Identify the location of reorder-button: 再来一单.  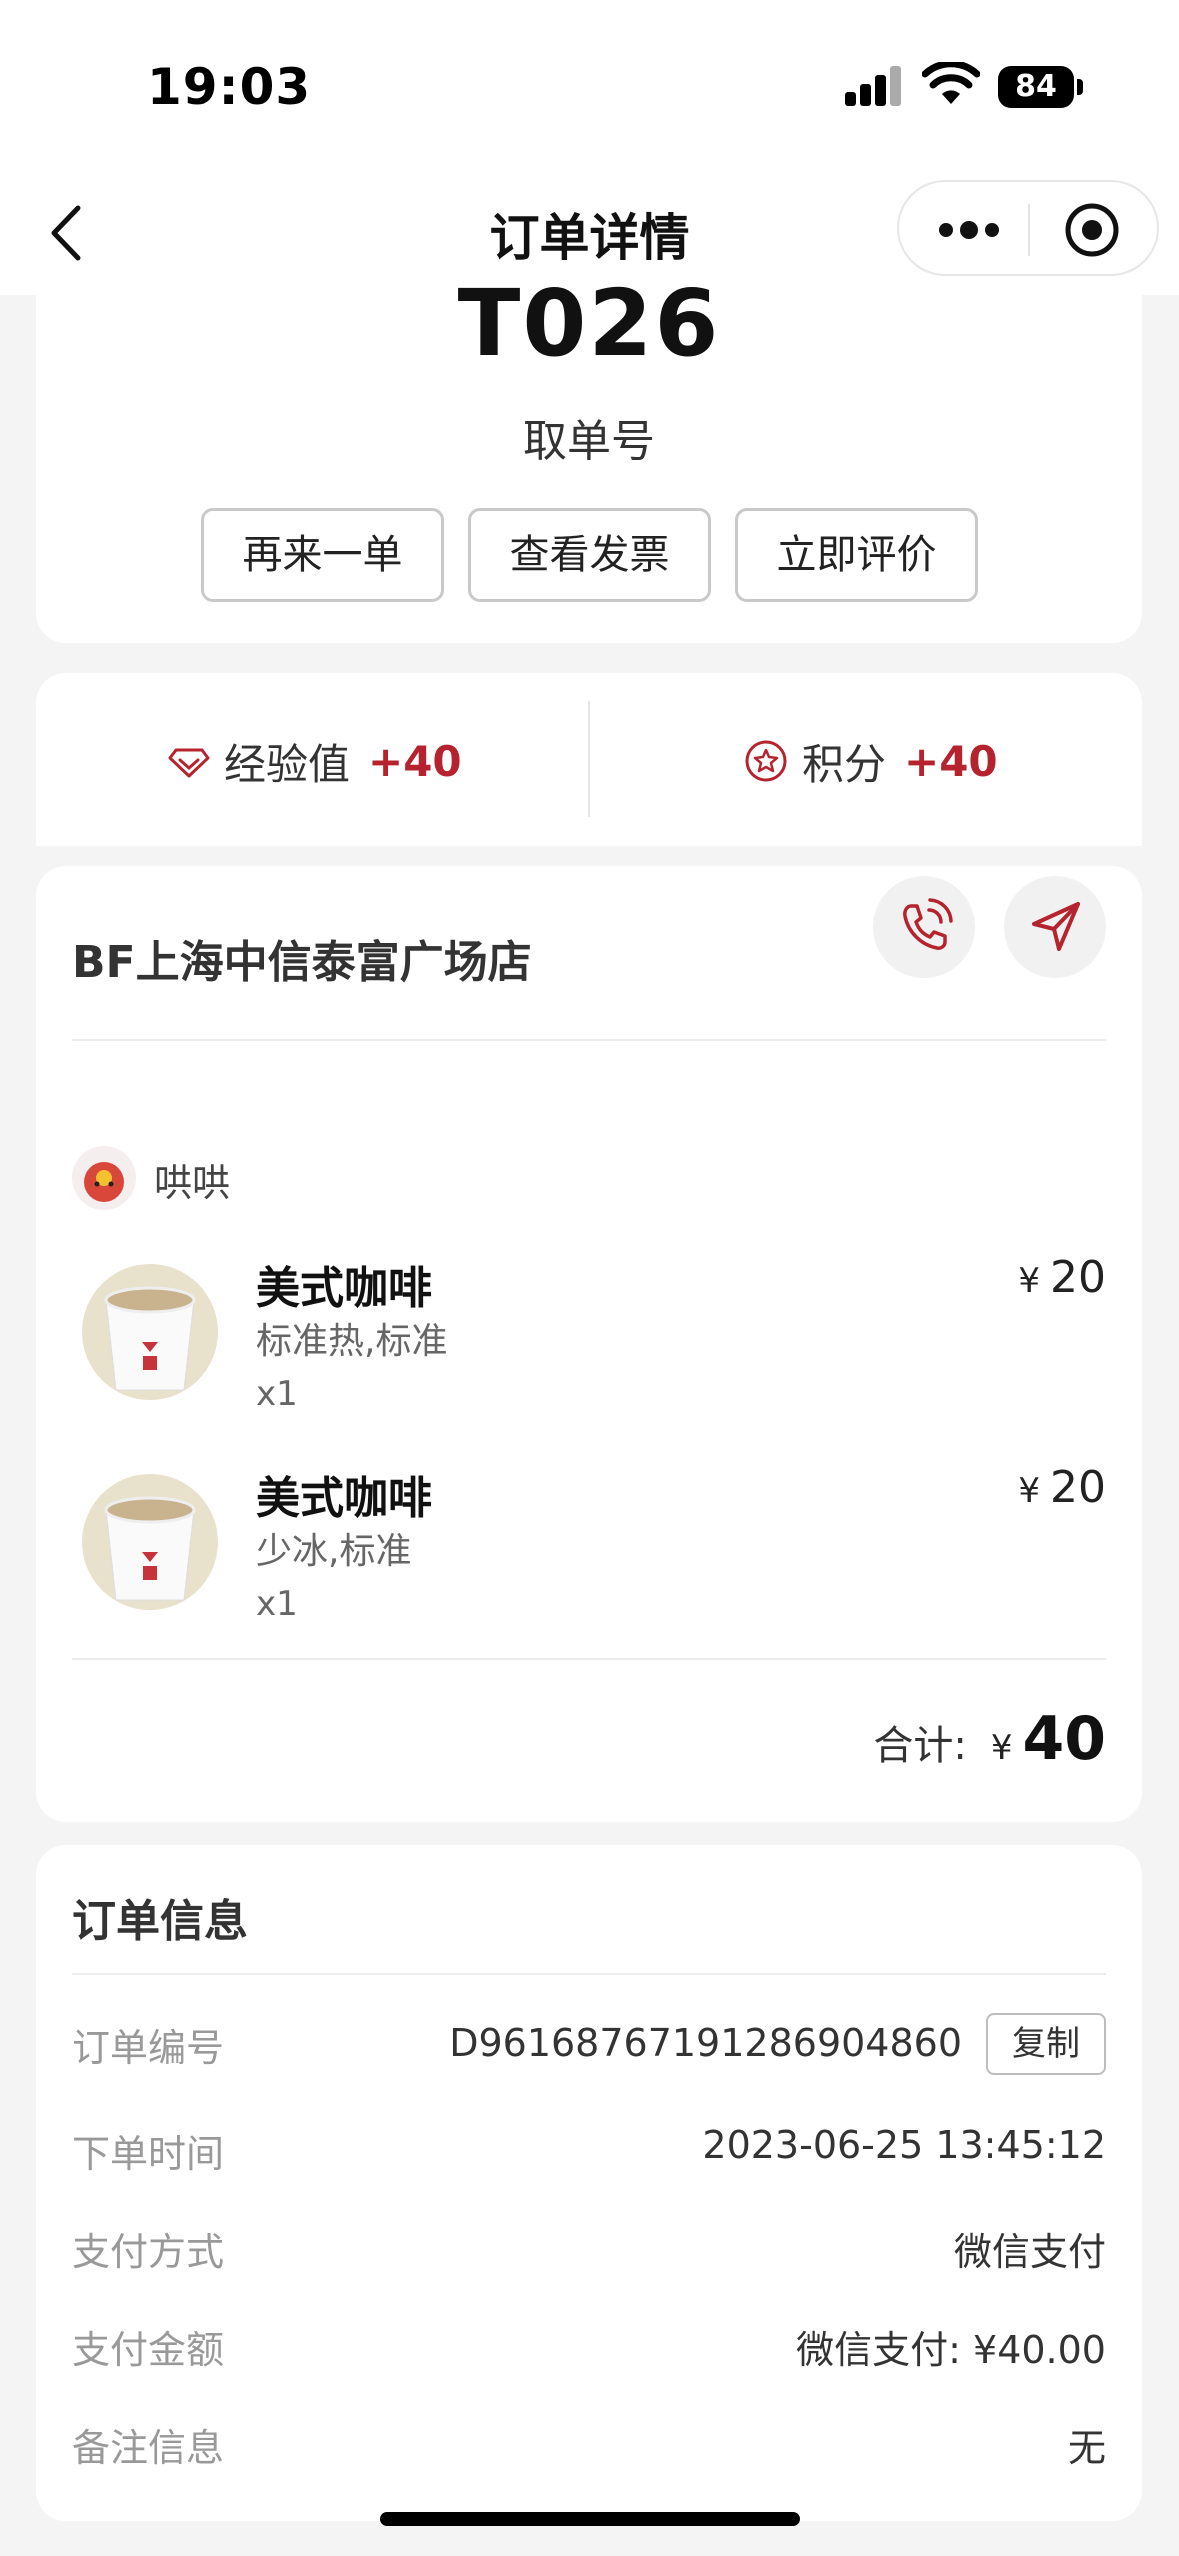
(322, 555).